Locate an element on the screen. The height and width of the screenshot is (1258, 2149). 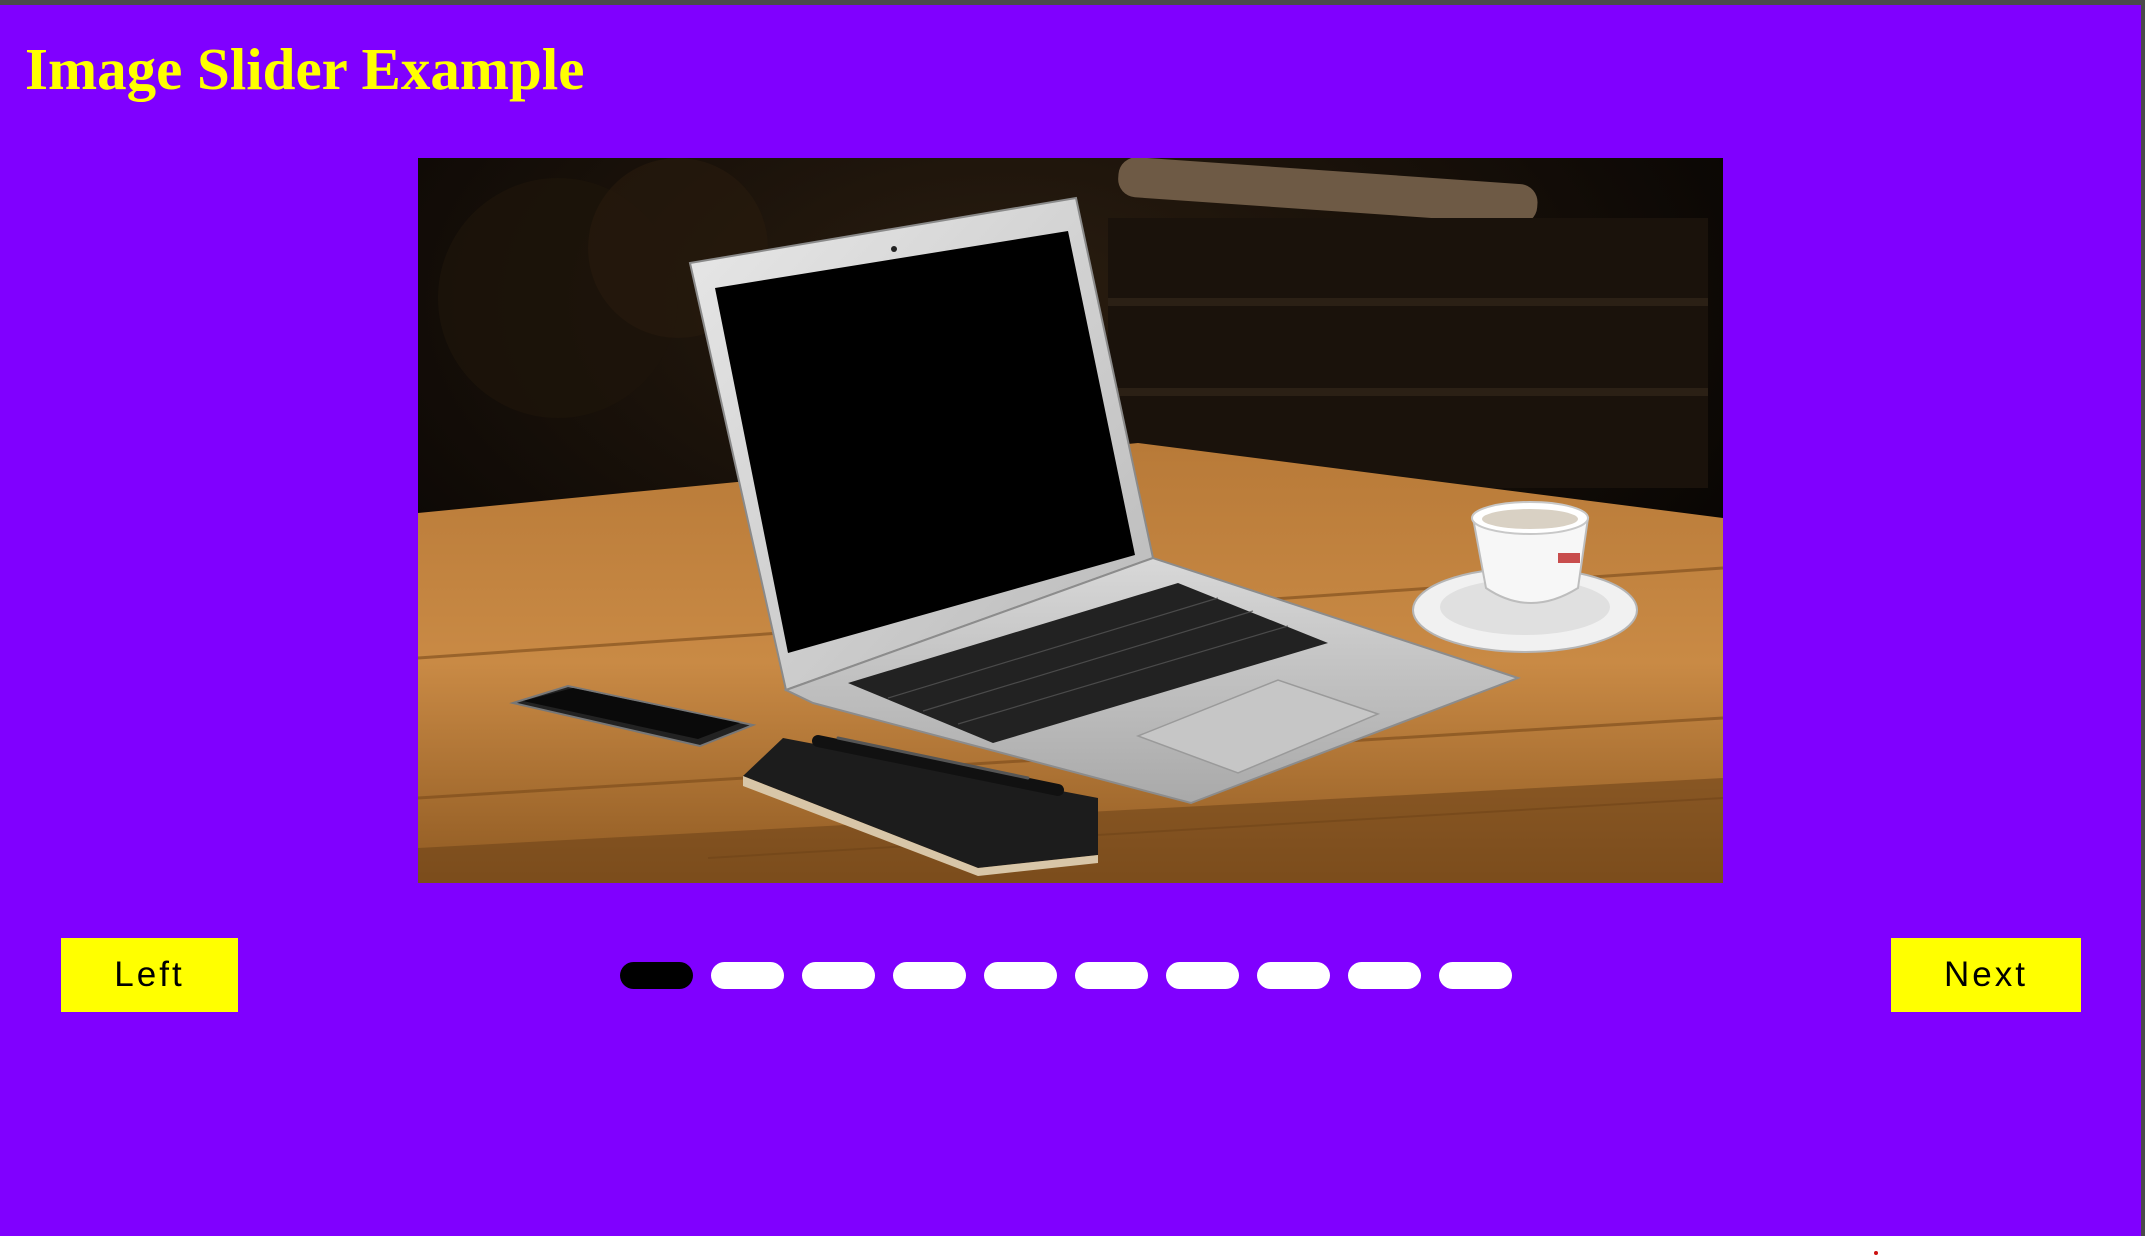
slide-indicators is located at coordinates (1066, 975).